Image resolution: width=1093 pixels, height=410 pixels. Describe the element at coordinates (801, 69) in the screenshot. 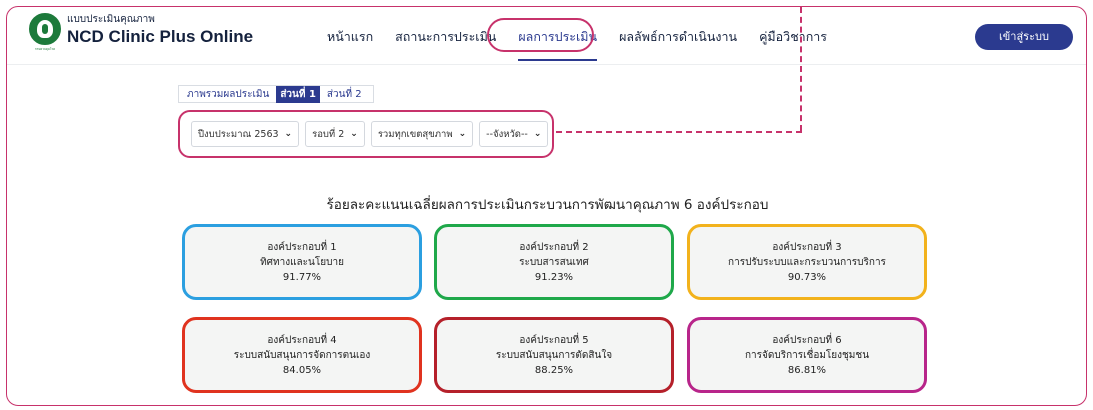

I see `connector-line-vertical` at that location.